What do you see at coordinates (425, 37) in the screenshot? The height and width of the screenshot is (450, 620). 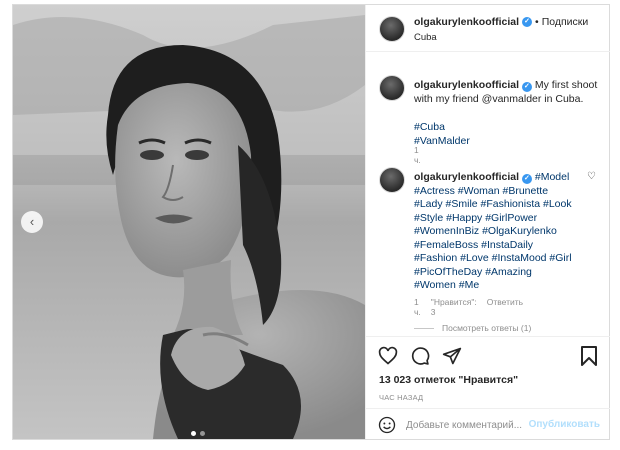 I see `location-link: Cuba` at bounding box center [425, 37].